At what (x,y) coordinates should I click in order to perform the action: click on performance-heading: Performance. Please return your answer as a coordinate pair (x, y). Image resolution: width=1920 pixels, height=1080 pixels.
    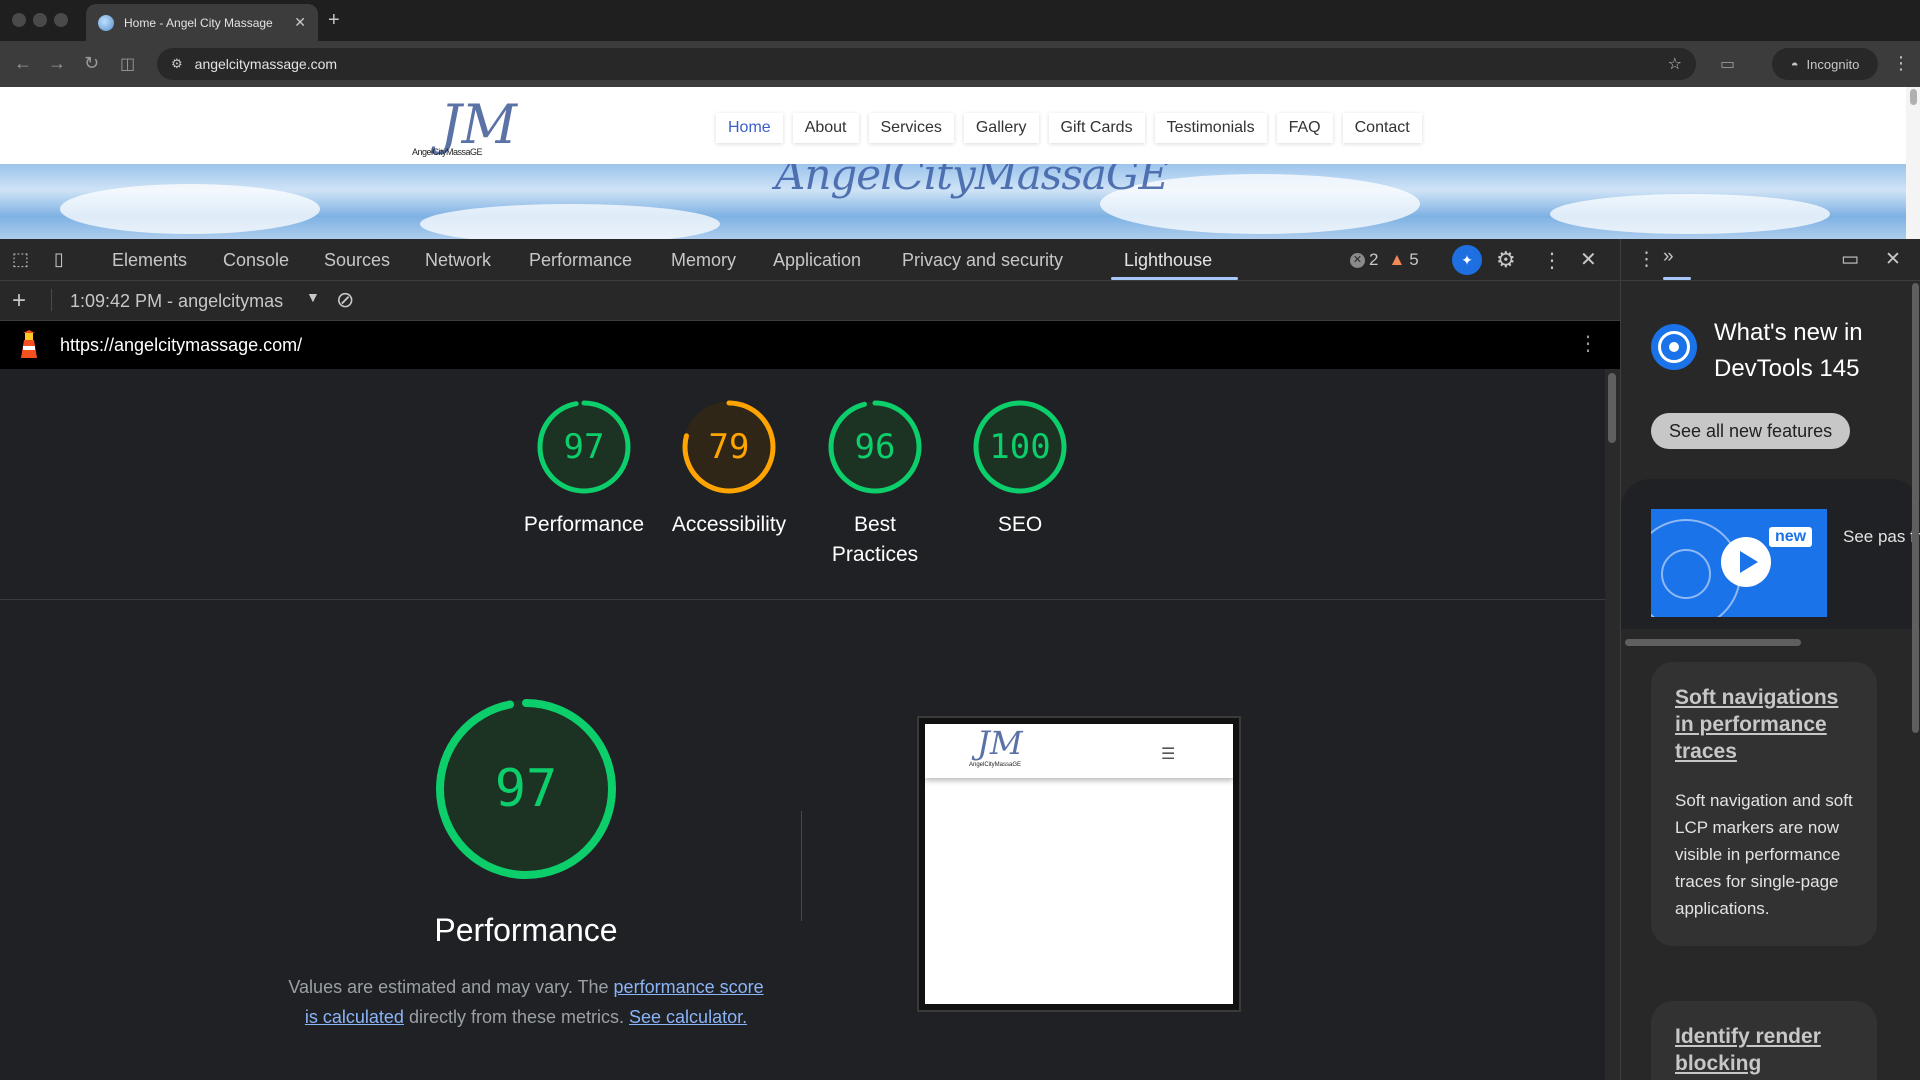
    Looking at the image, I should click on (526, 930).